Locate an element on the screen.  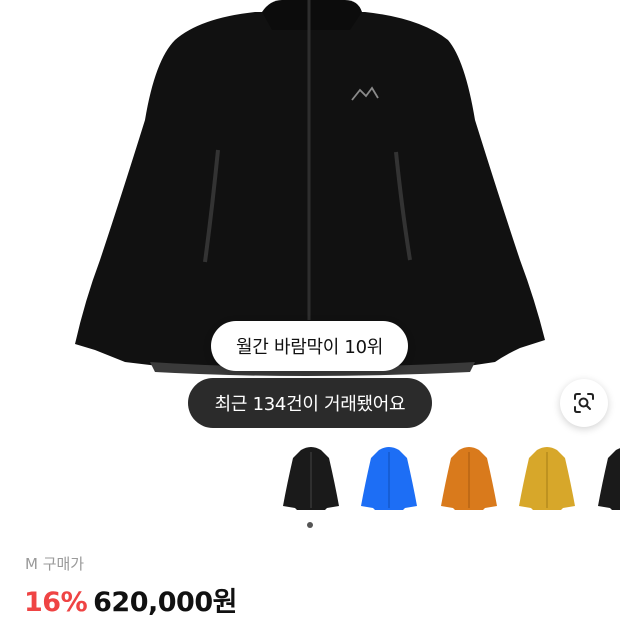
recent-trades-badge: 최근 134건이 거래됐어요 is located at coordinates (310, 403).